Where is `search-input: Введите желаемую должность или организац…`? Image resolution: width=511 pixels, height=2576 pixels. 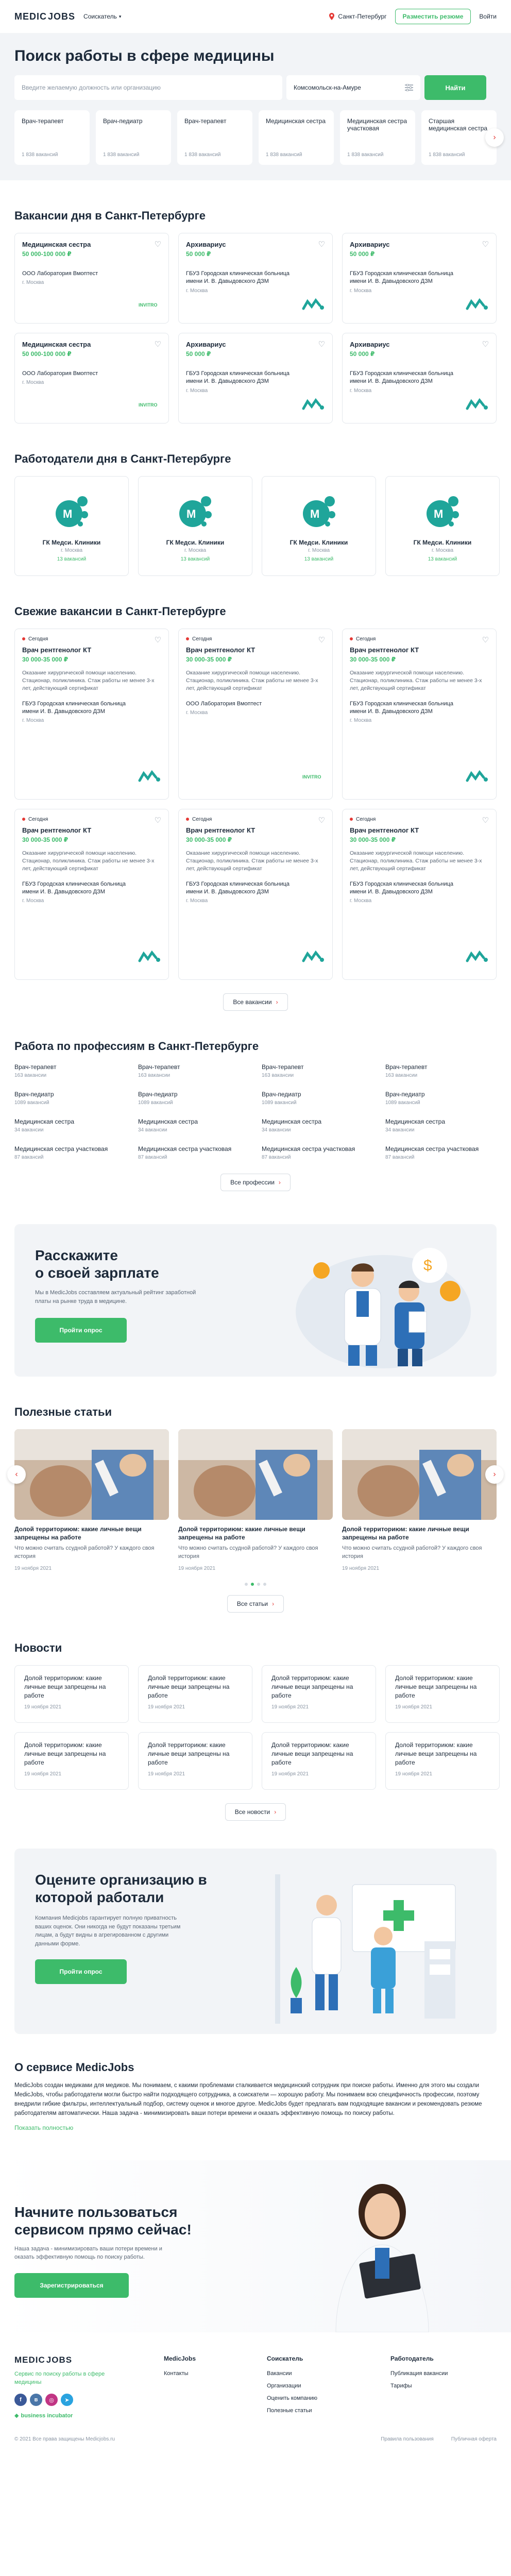
search-input: Введите желаемую должность или организац… is located at coordinates (148, 87).